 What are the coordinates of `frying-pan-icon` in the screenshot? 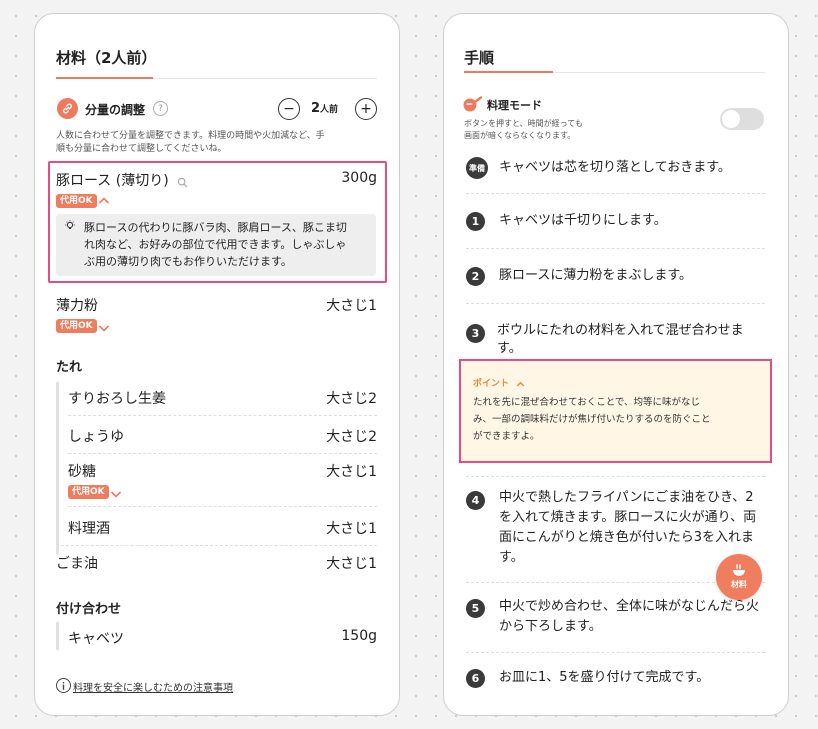 It's located at (472, 104).